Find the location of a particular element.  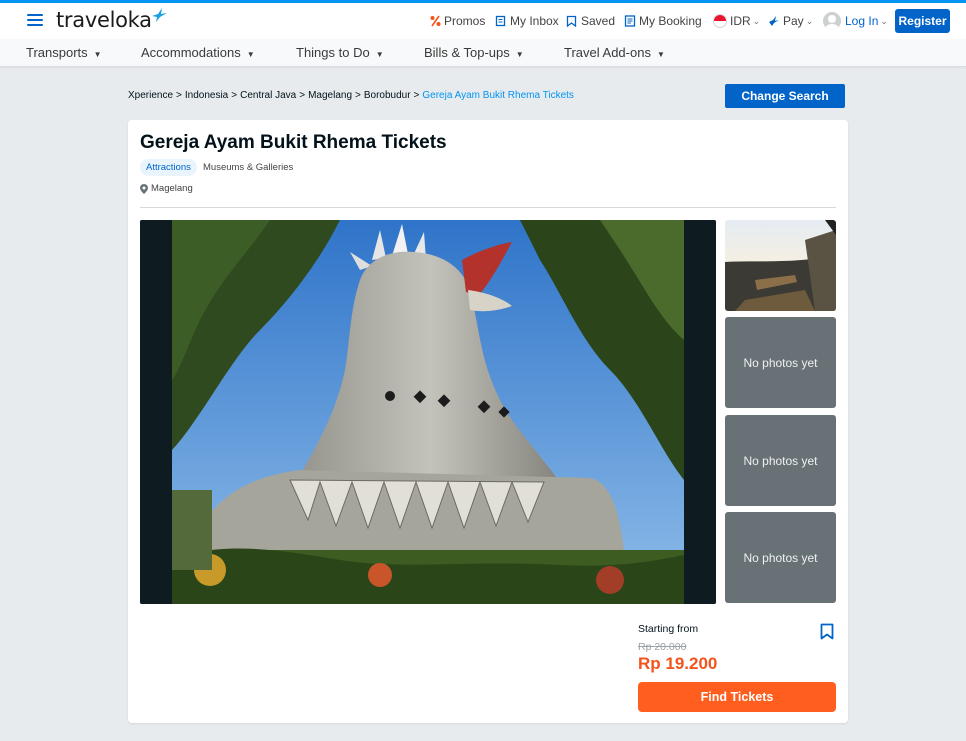

subnav-transports: Transports ▼ is located at coordinates (64, 52).